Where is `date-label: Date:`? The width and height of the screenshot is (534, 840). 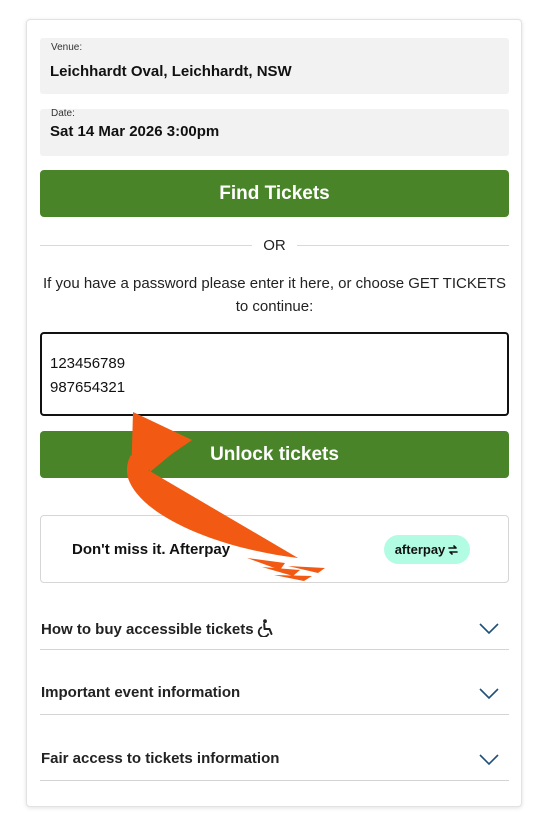 date-label: Date: is located at coordinates (63, 113).